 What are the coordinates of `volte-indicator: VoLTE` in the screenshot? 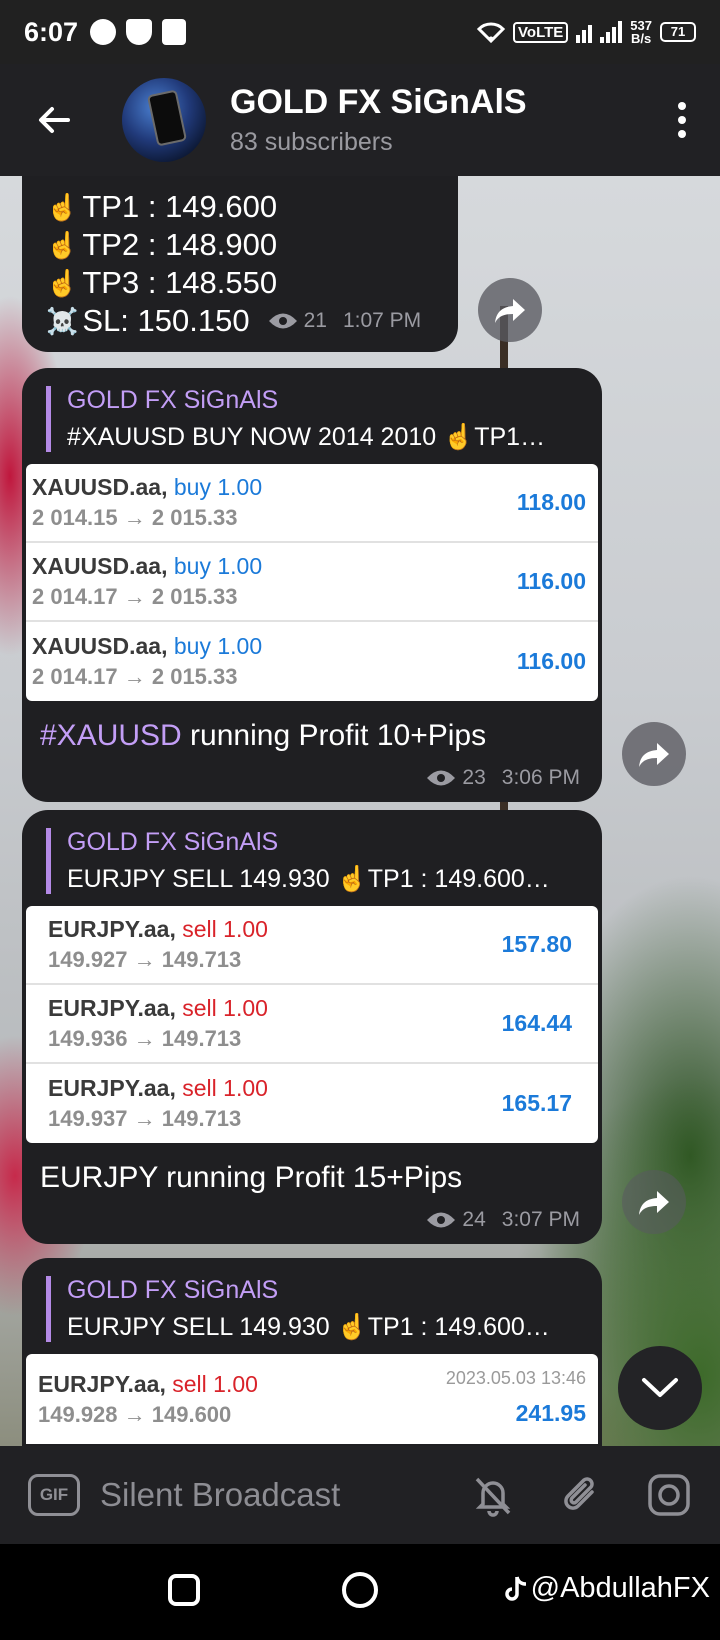 It's located at (541, 32).